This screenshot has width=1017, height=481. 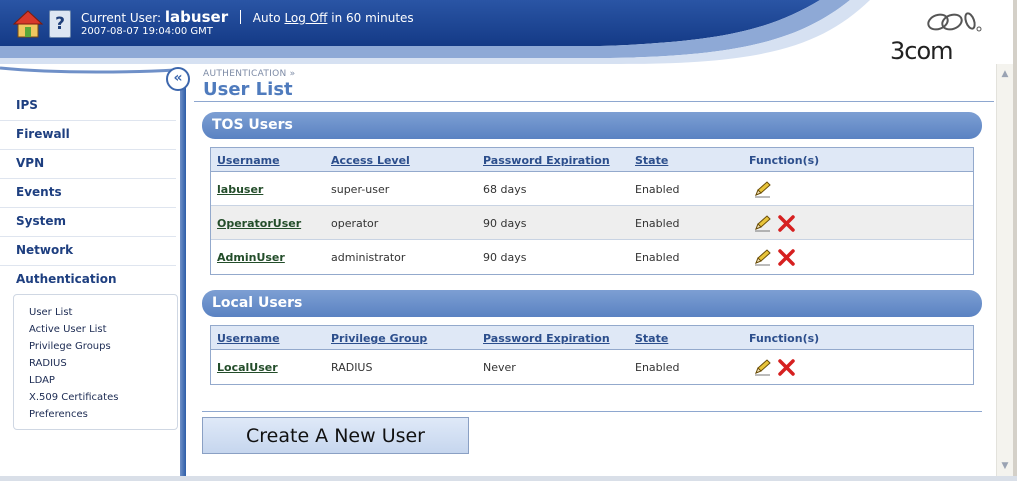 What do you see at coordinates (592, 125) in the screenshot?
I see `tos-users-header: TOS Users` at bounding box center [592, 125].